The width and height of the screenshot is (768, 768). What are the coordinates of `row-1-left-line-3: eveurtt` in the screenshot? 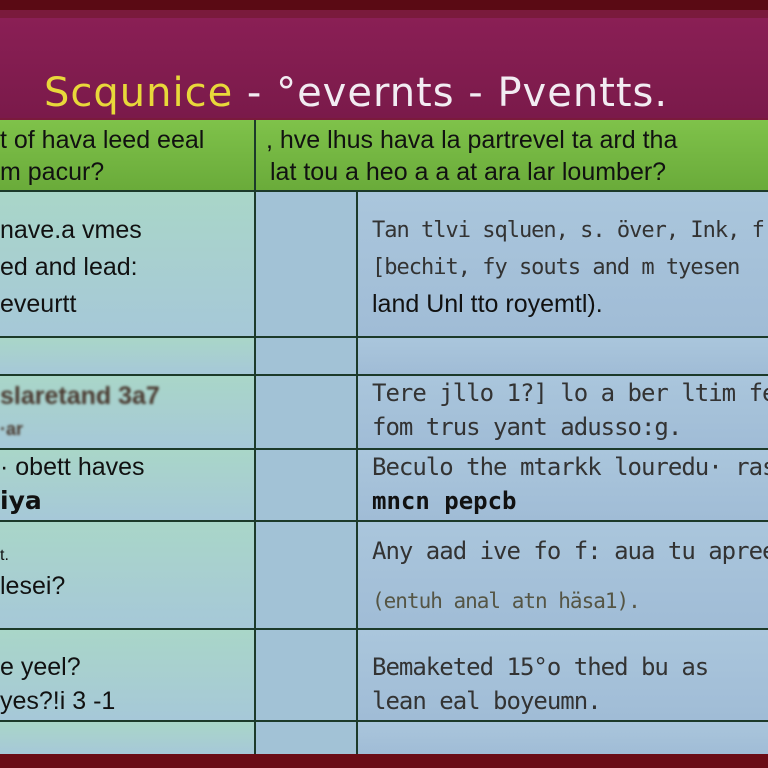 It's located at (38, 304).